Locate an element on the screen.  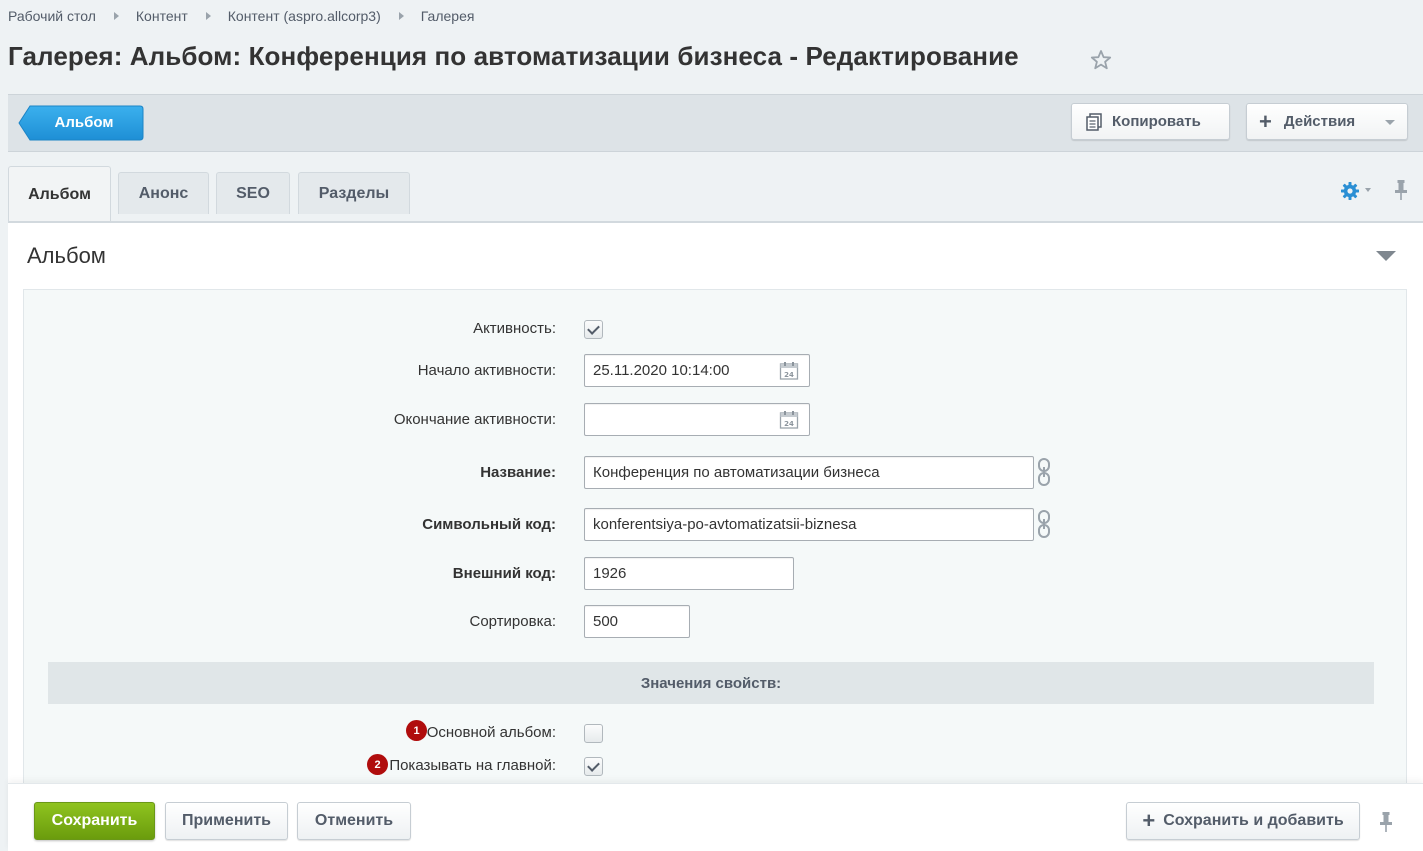
code-input: konferentsiya-po-avtomatizatsii-biznesa is located at coordinates (809, 524).